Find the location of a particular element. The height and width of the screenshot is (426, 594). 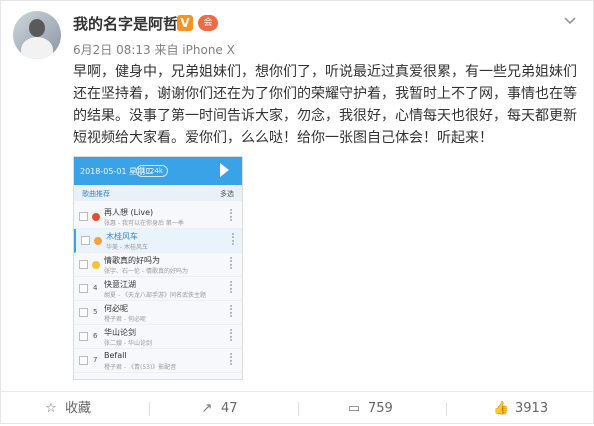

post-meta: 6月2日 08:13 来自 iPhone X is located at coordinates (154, 49).